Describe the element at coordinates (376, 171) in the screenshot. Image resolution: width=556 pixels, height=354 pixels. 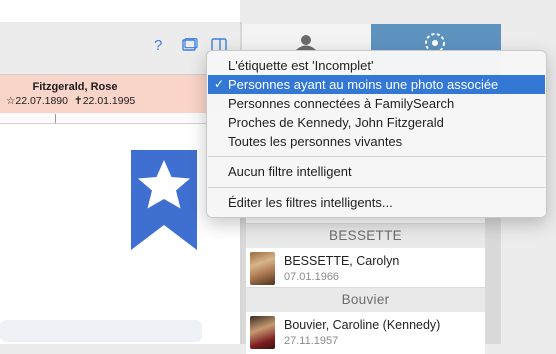
I see `menu-item-no-filter: Aucun filtre intelligent` at that location.